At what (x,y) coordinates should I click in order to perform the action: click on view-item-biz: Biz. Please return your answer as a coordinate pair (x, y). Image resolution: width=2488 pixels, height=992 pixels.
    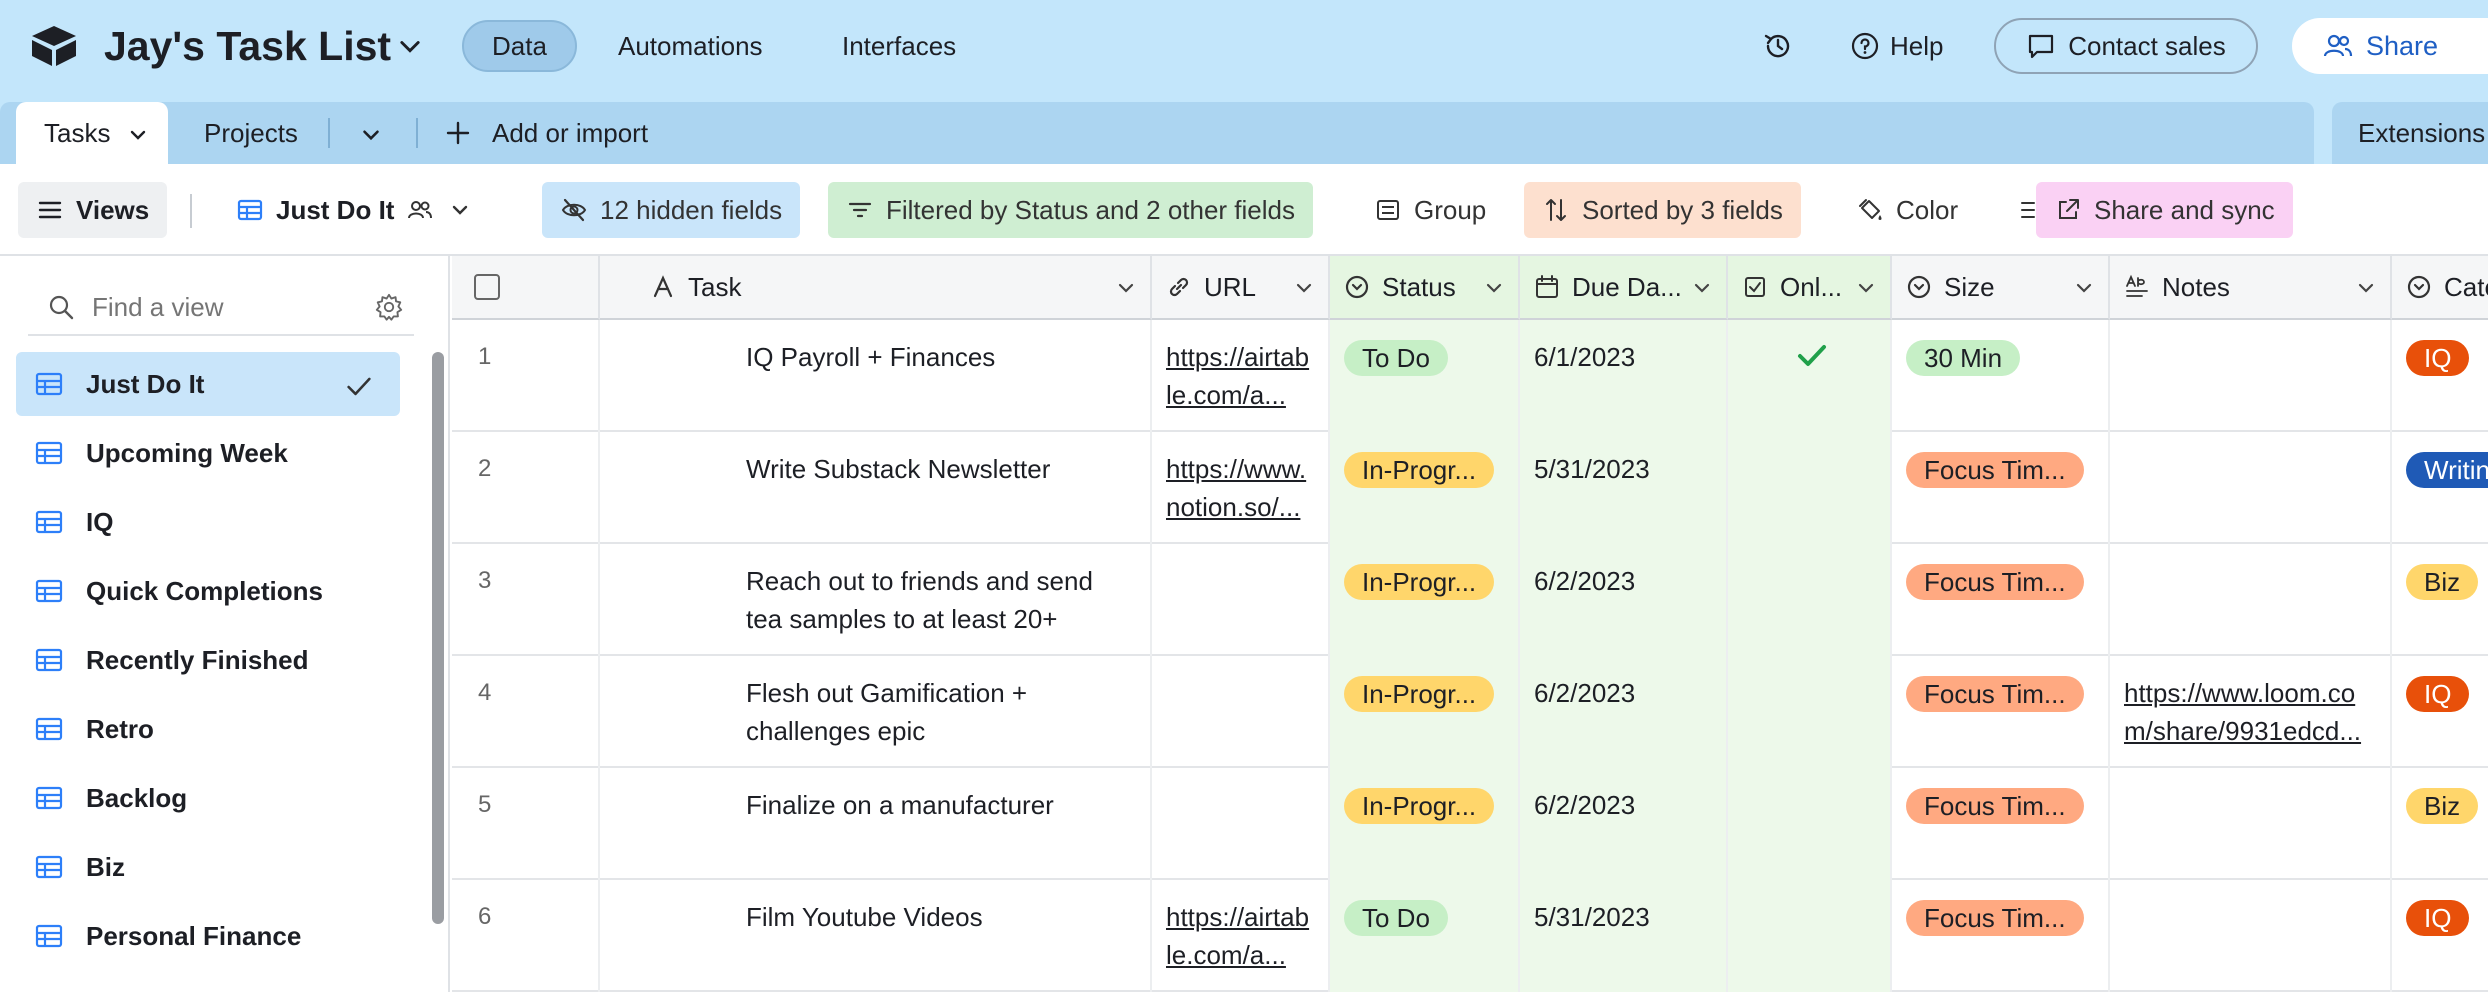
    Looking at the image, I should click on (208, 867).